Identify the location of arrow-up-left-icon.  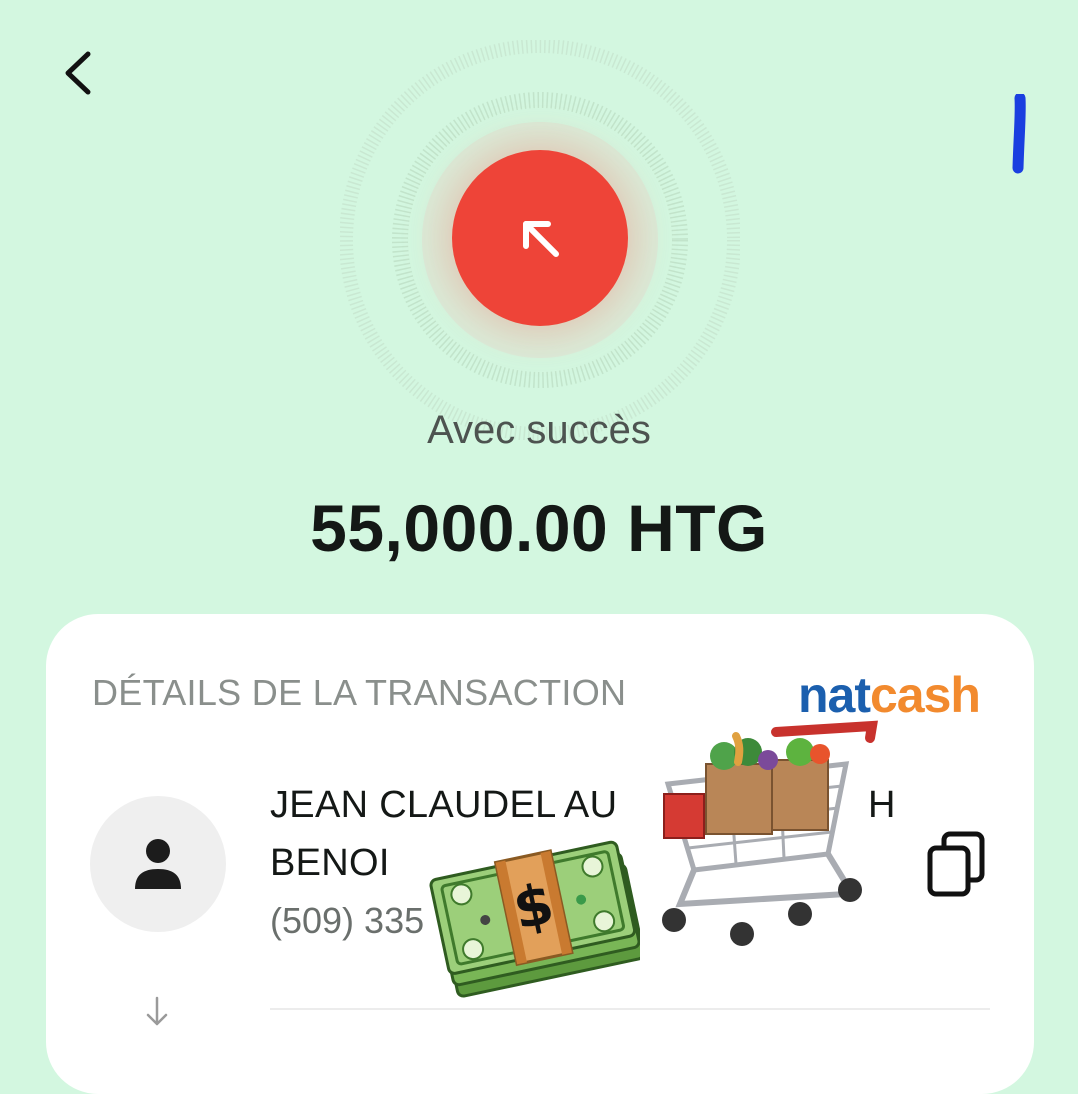
(541, 239).